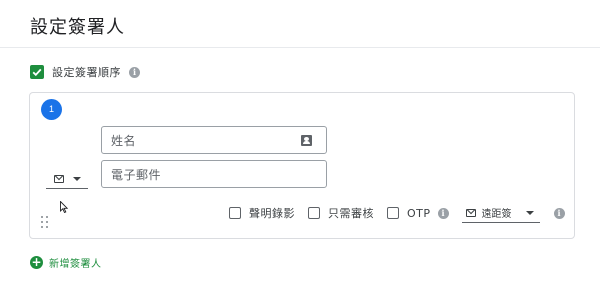 The height and width of the screenshot is (301, 600). Describe the element at coordinates (51, 109) in the screenshot. I see `signer-index-badge: 1` at that location.